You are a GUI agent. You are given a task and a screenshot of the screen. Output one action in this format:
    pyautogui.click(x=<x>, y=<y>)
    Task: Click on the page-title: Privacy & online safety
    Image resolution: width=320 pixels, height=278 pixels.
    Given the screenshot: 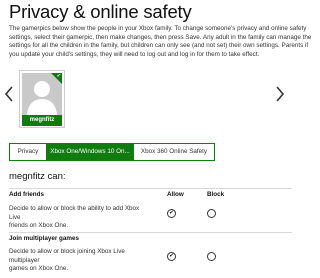 What is the action you would take?
    pyautogui.click(x=100, y=11)
    